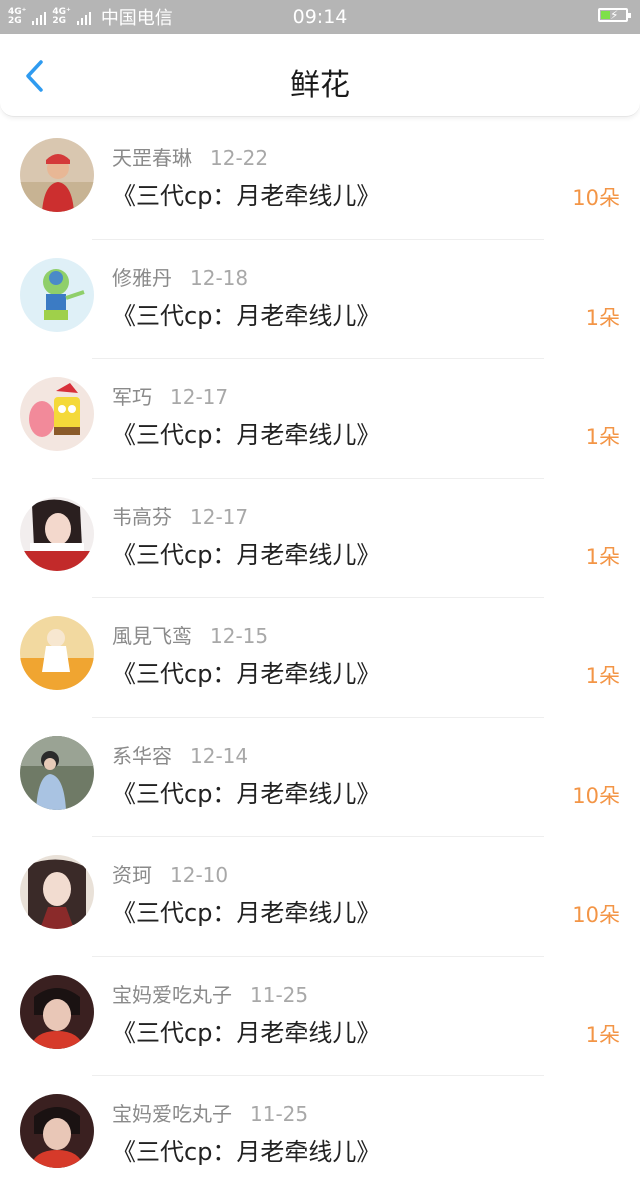 This screenshot has height=1196, width=640. I want to click on send-date: 12-22, so click(239, 158).